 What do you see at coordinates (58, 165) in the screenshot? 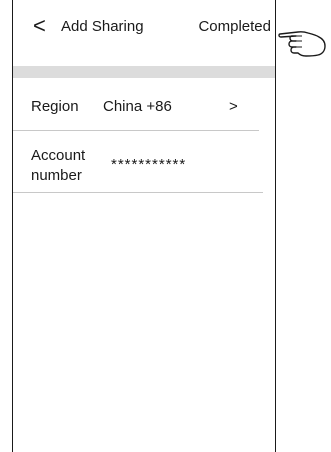
I see `account-number-label: Account number` at bounding box center [58, 165].